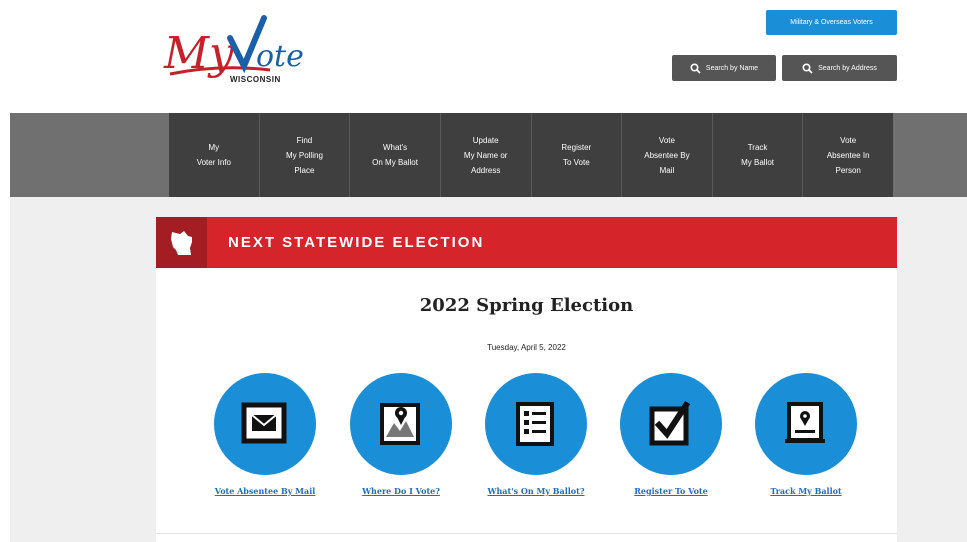 The width and height of the screenshot is (967, 542). What do you see at coordinates (671, 491) in the screenshot?
I see `action-label: Register To Vote` at bounding box center [671, 491].